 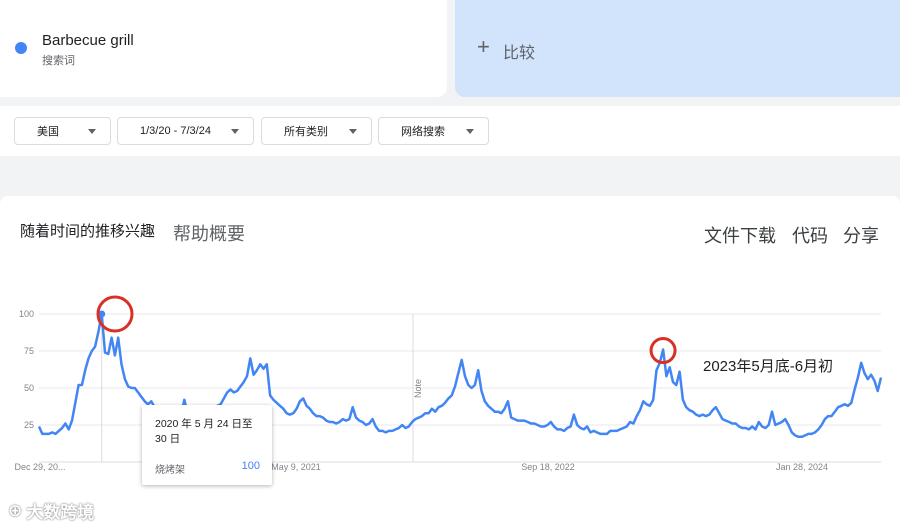 I want to click on watermark: ⊕ 大数跨境, so click(x=51, y=510).